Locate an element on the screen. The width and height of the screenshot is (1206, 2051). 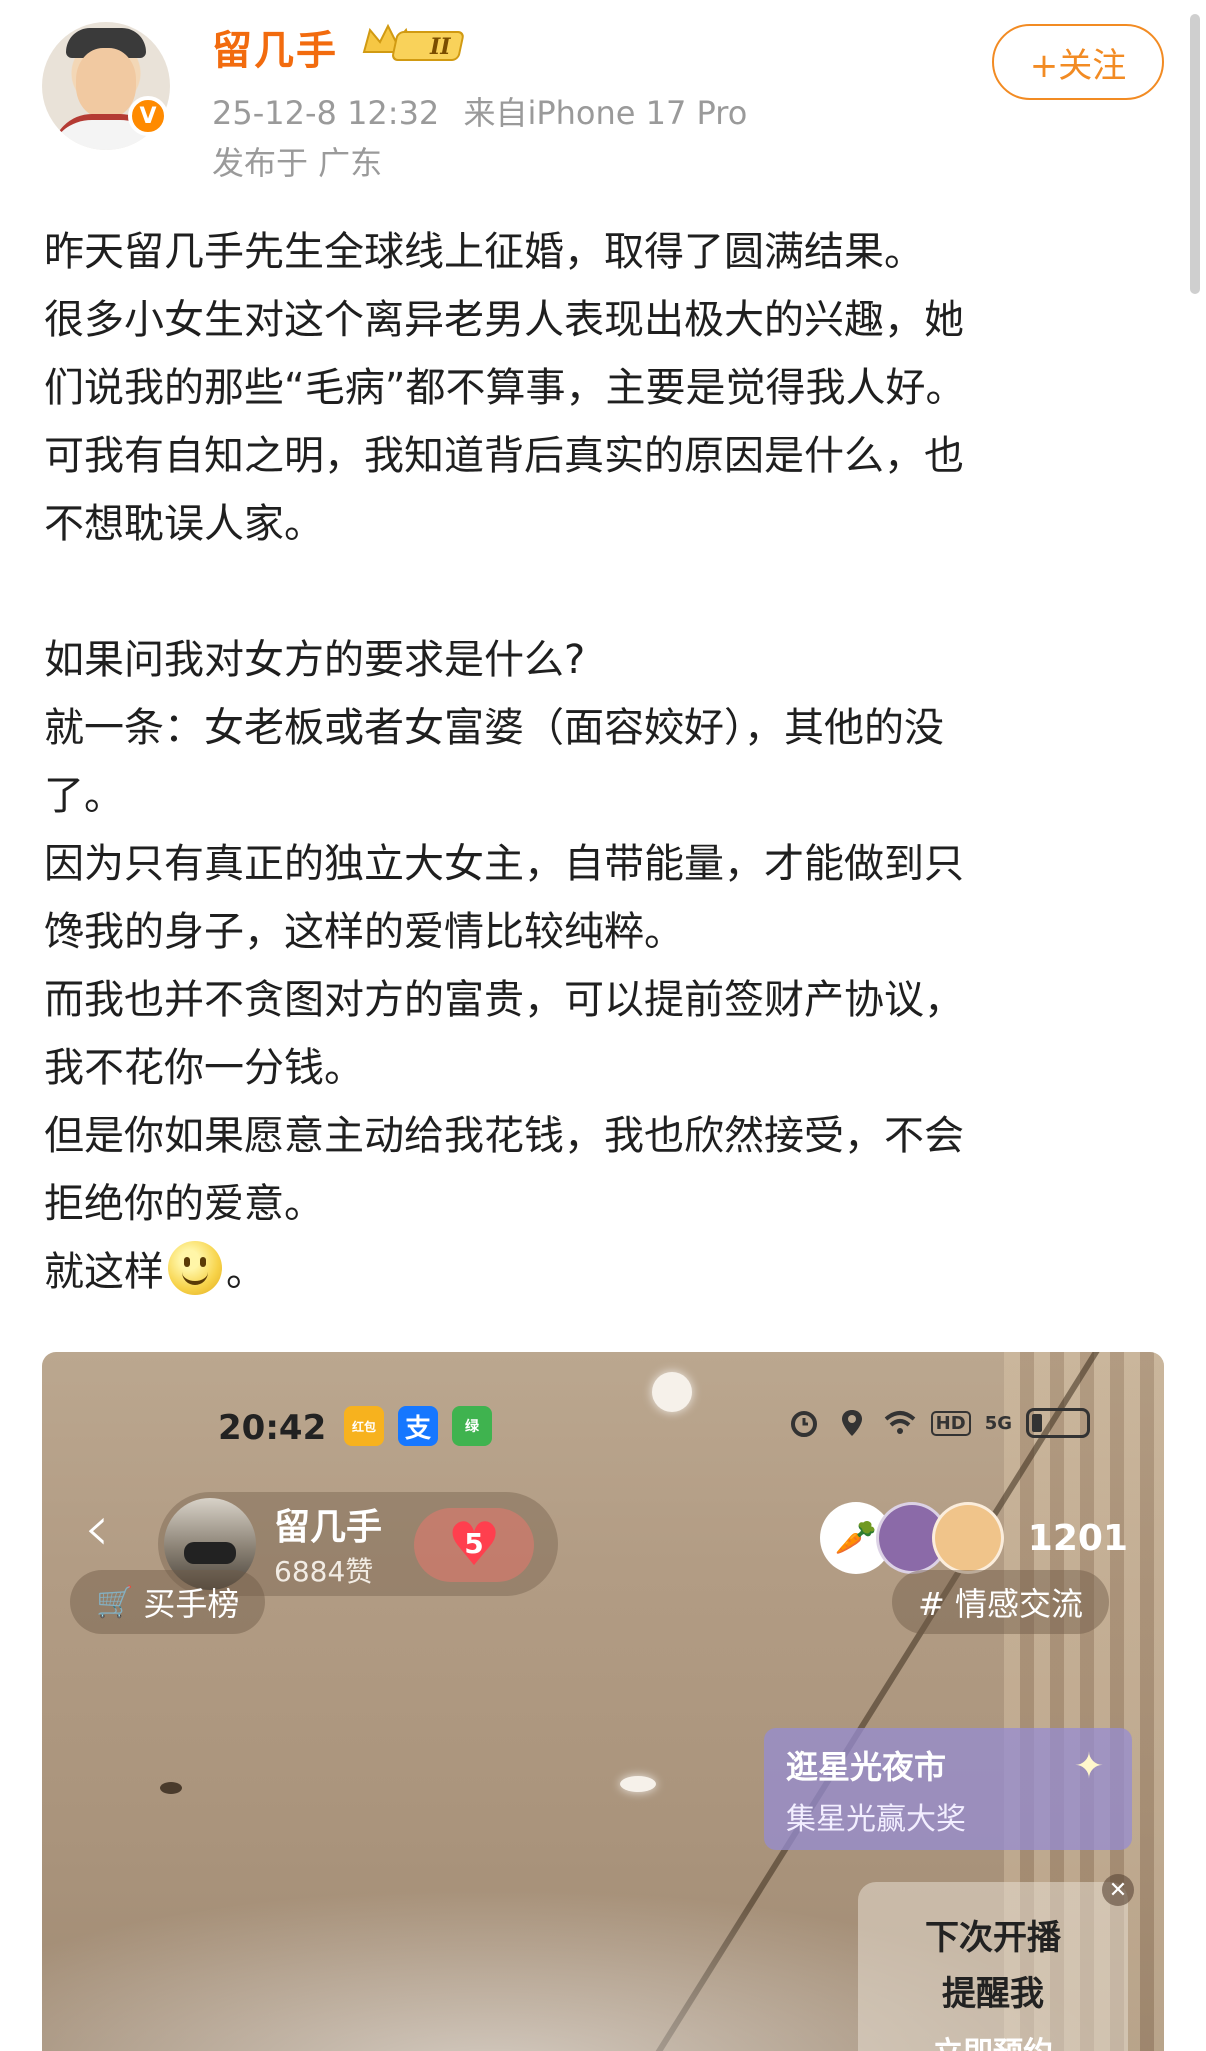
crown-level-icon: II is located at coordinates (413, 42).